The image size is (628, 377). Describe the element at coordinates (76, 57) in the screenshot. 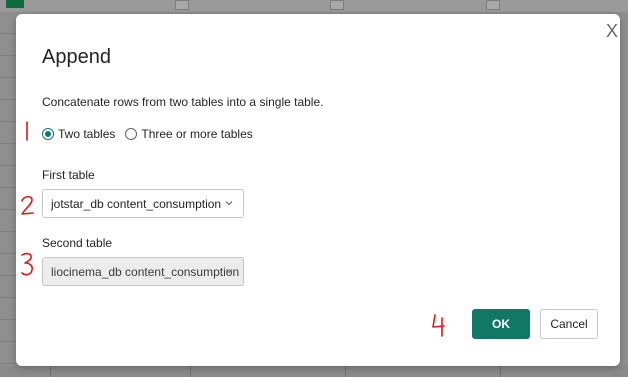

I see `dialog-title: Append` at that location.